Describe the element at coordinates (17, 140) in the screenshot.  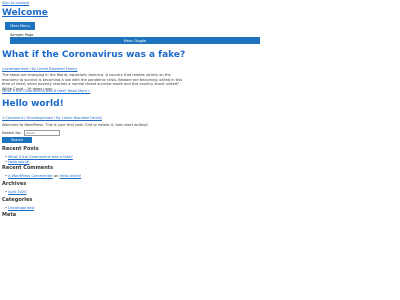
I see `search-button: Search` at that location.